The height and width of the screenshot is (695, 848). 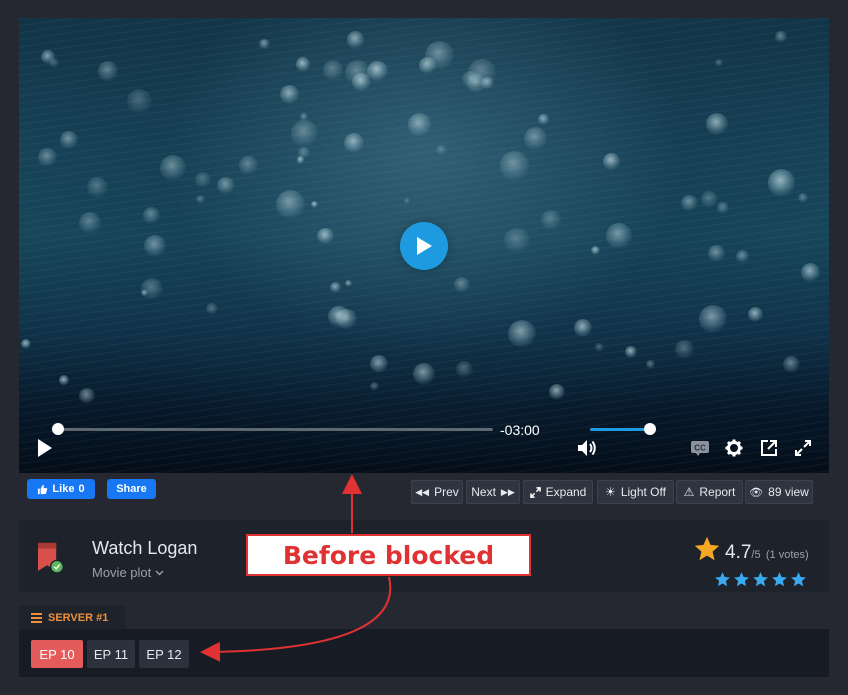 What do you see at coordinates (707, 548) in the screenshot?
I see `rating-star-icon` at bounding box center [707, 548].